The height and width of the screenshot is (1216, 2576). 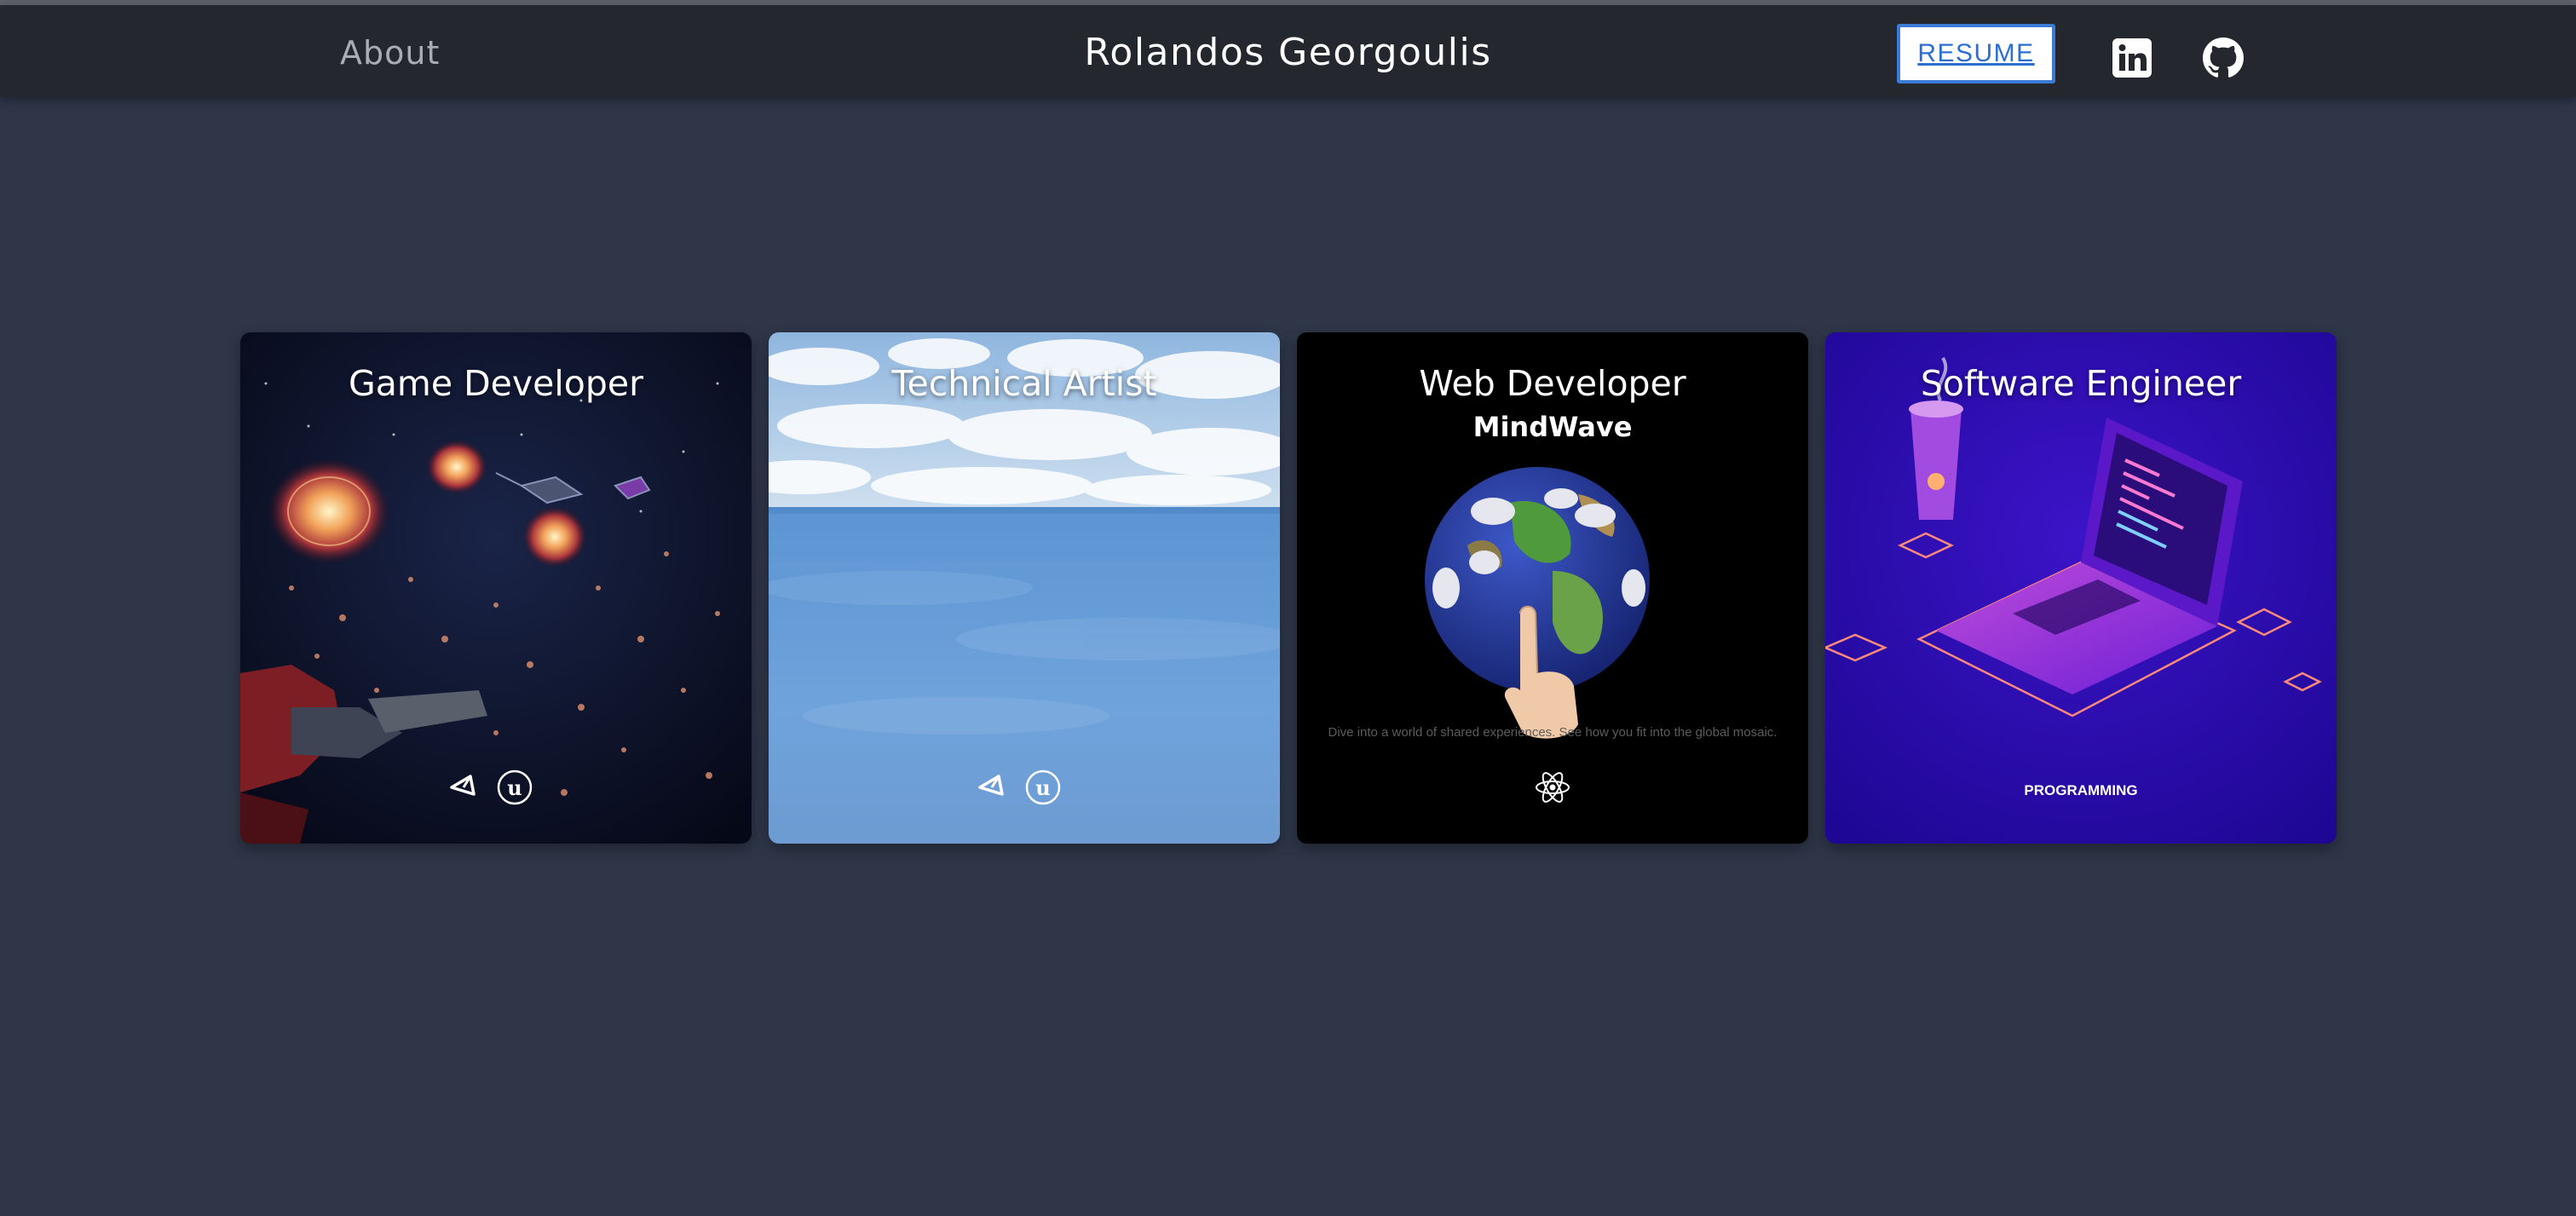 I want to click on space-scene-image, so click(x=496, y=588).